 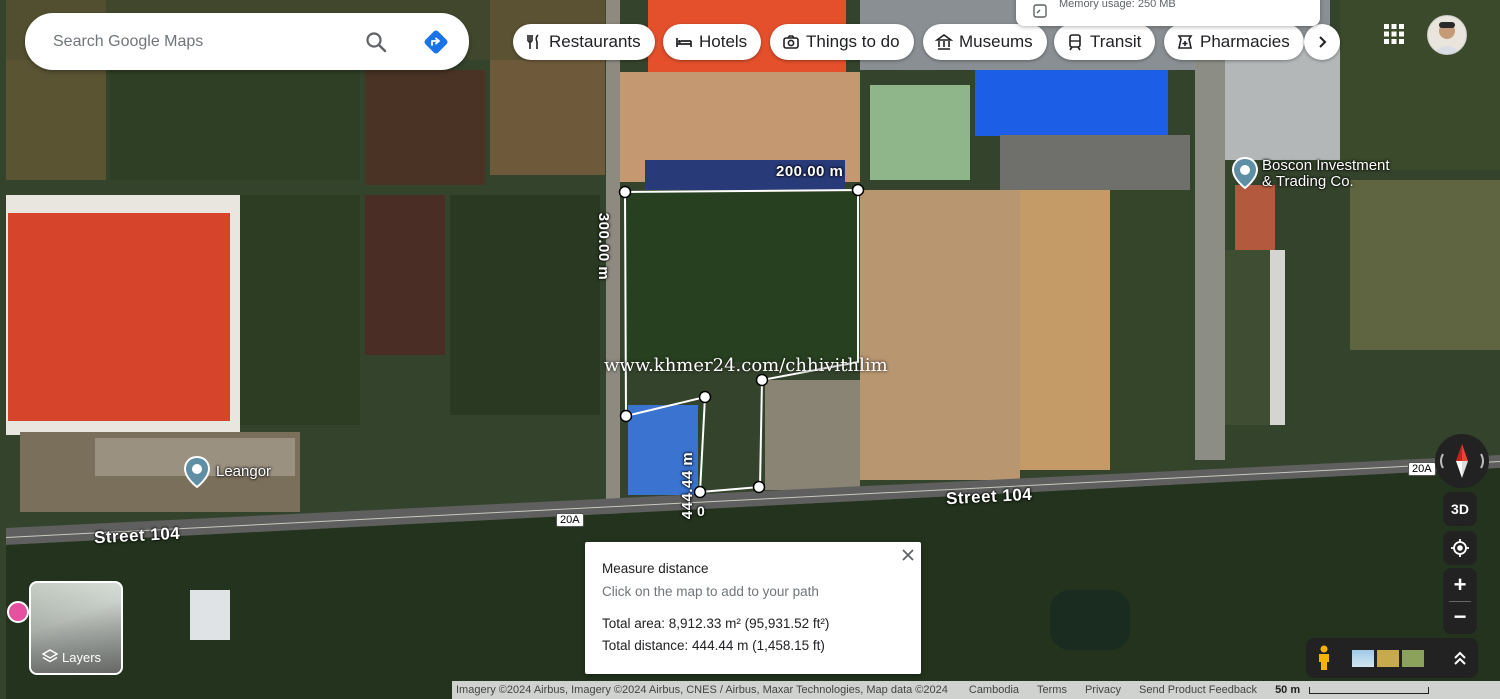 I want to click on search-box, so click(x=247, y=41).